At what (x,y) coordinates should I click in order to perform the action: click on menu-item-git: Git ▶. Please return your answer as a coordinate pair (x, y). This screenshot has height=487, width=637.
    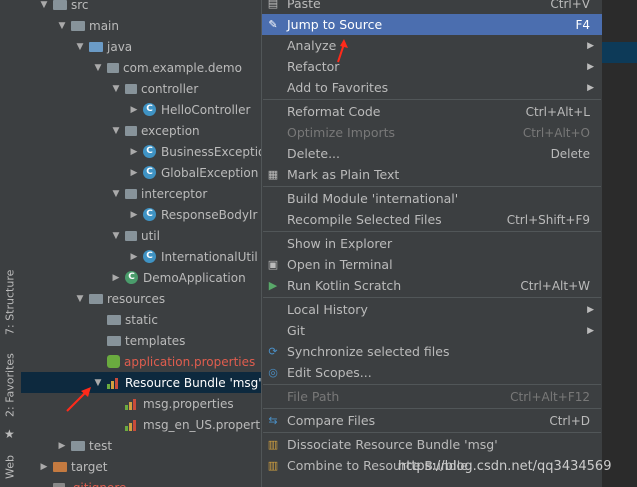
    Looking at the image, I should click on (432, 330).